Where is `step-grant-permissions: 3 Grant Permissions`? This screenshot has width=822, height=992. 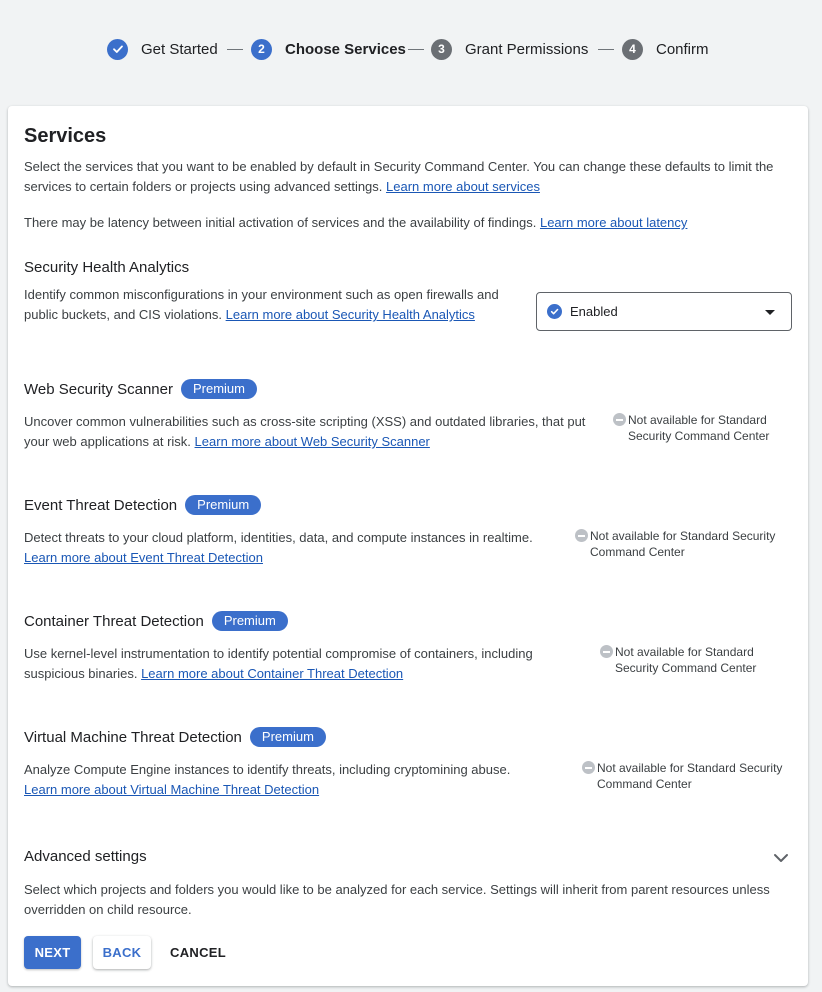 step-grant-permissions: 3 Grant Permissions is located at coordinates (509, 49).